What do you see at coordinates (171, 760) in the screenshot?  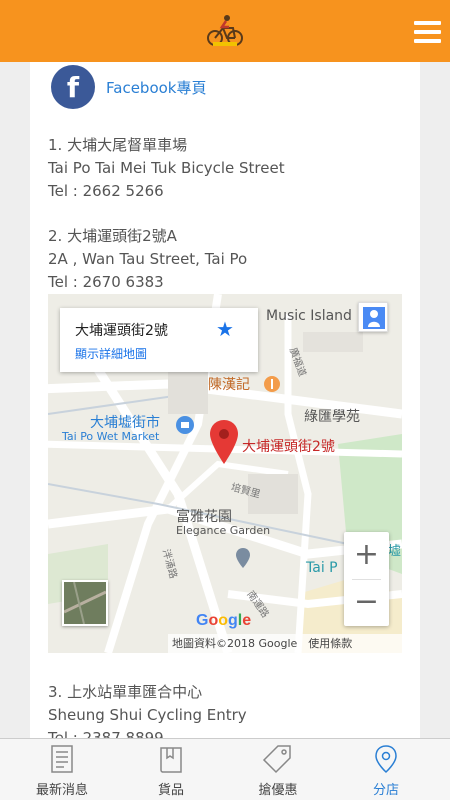 I see `book-icon` at bounding box center [171, 760].